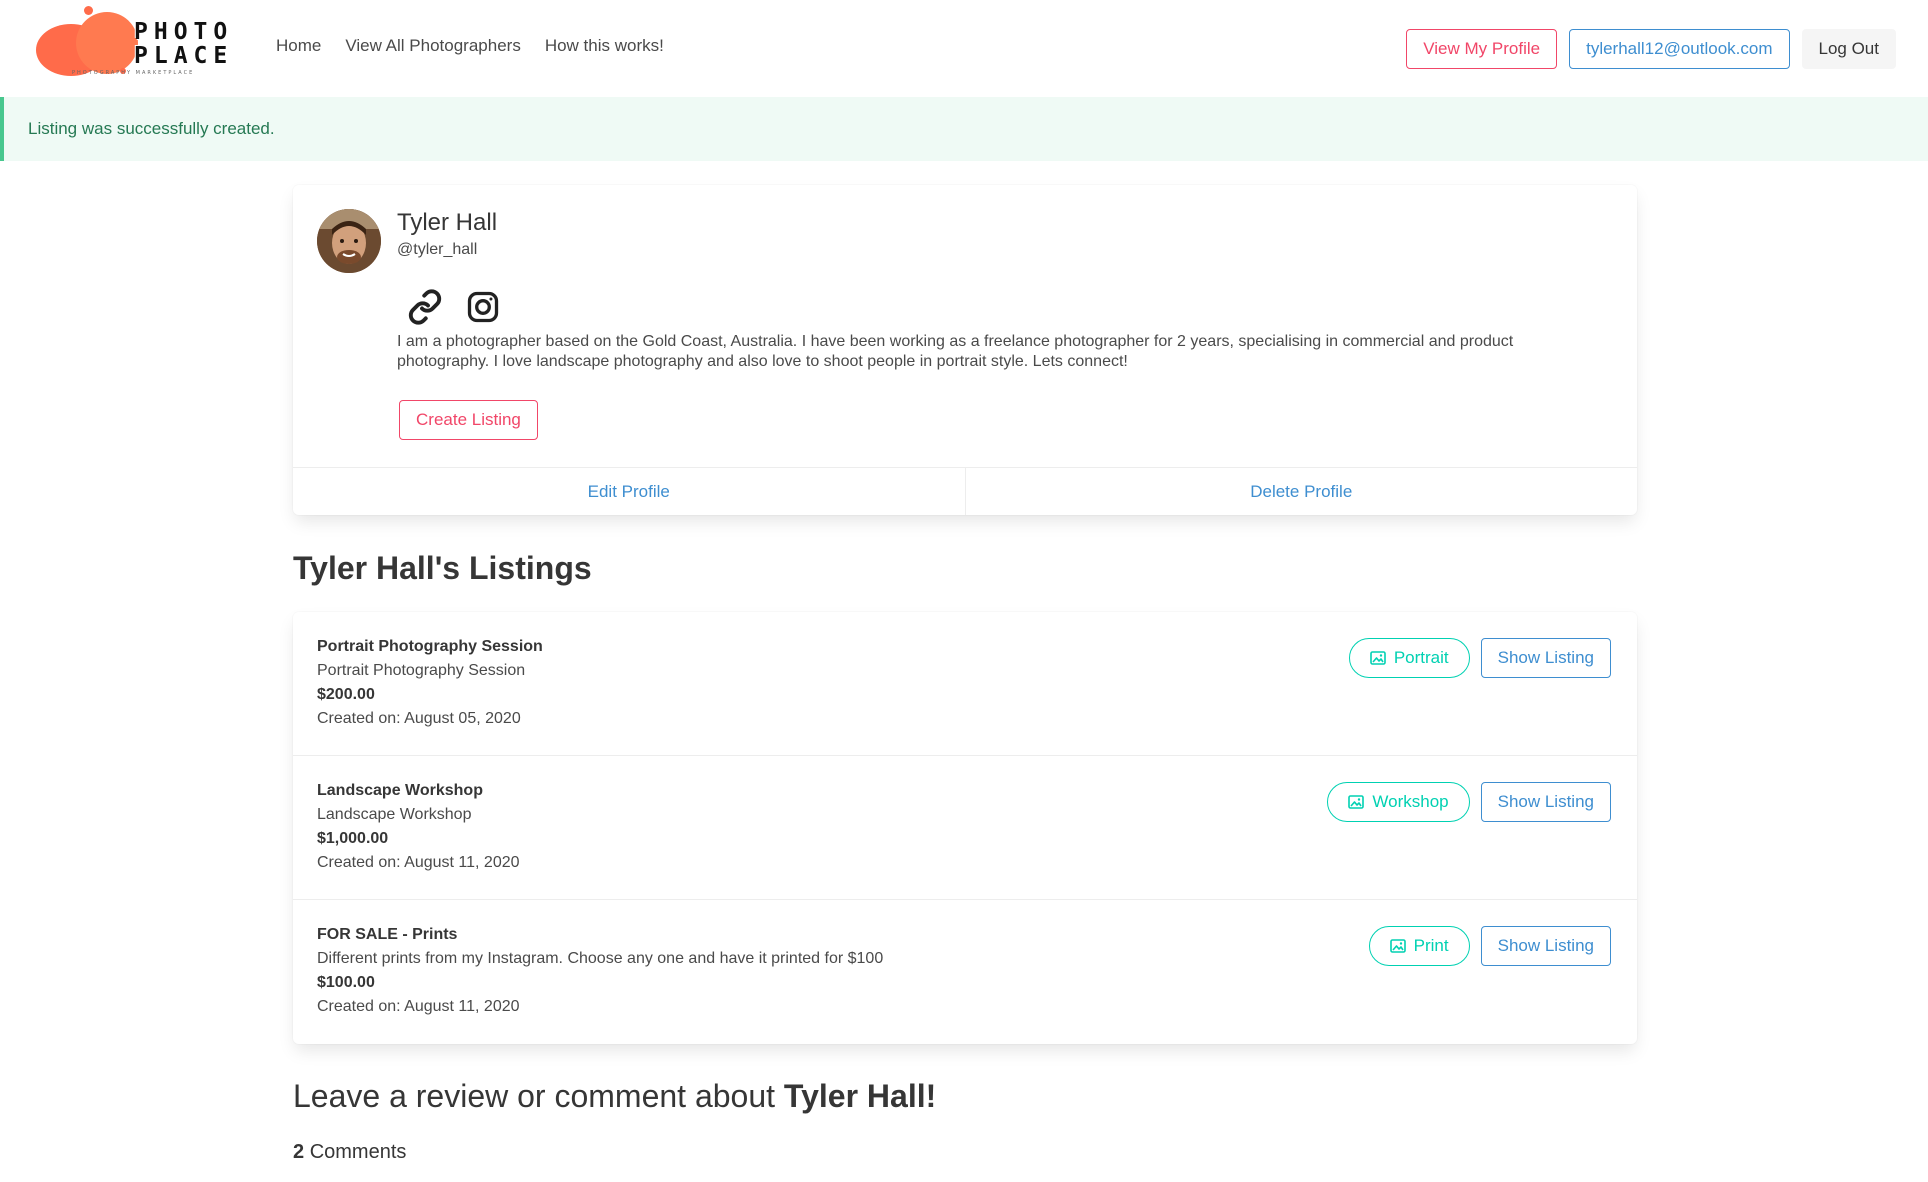 The width and height of the screenshot is (1928, 1182). I want to click on nav-how-this-works-link: How this works!, so click(604, 46).